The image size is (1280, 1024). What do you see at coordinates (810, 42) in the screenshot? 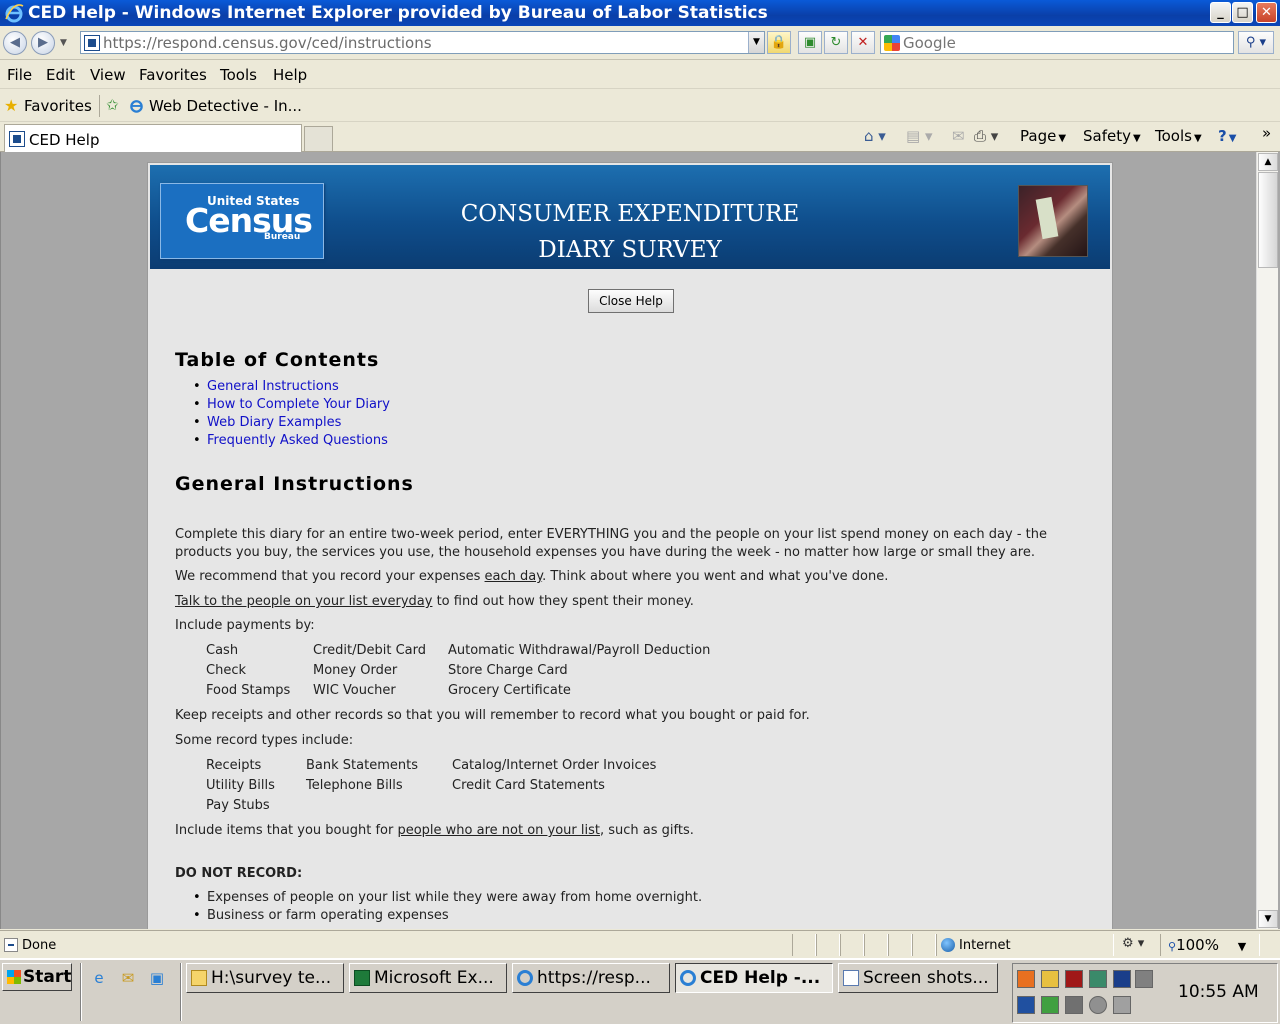
I see `compatibility-view-button: ▣` at bounding box center [810, 42].